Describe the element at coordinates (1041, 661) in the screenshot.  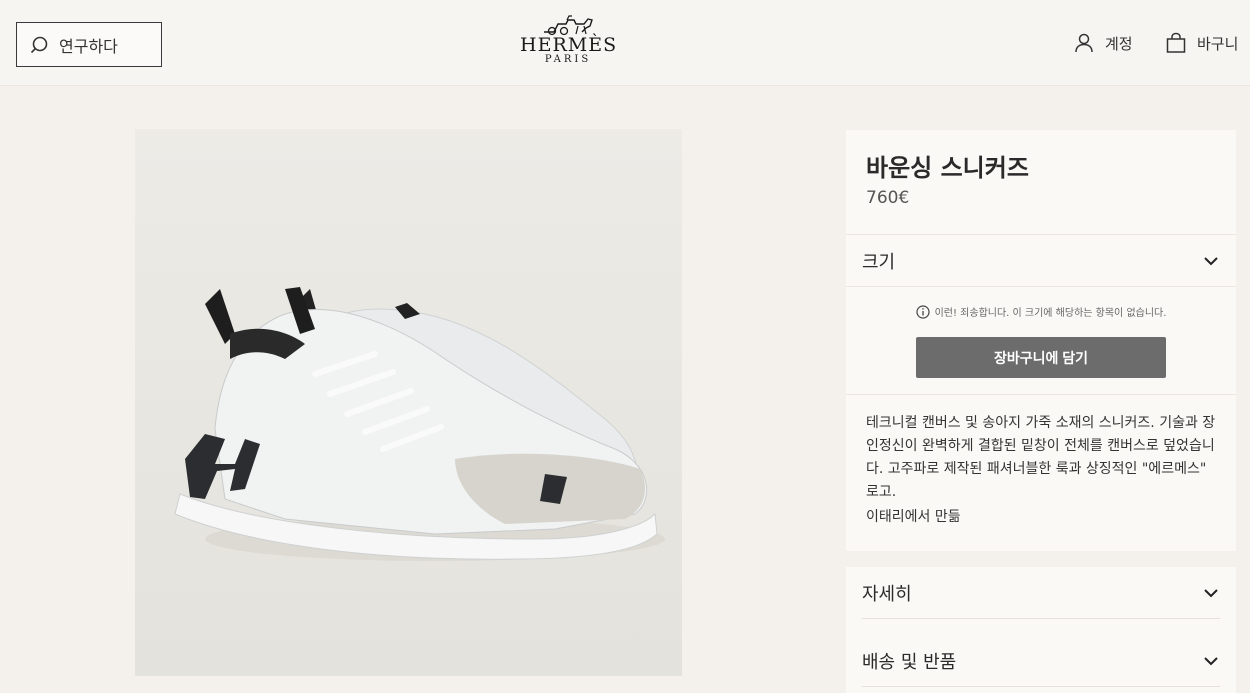
I see `shipping-returns-accordion: 배송 및 반품` at that location.